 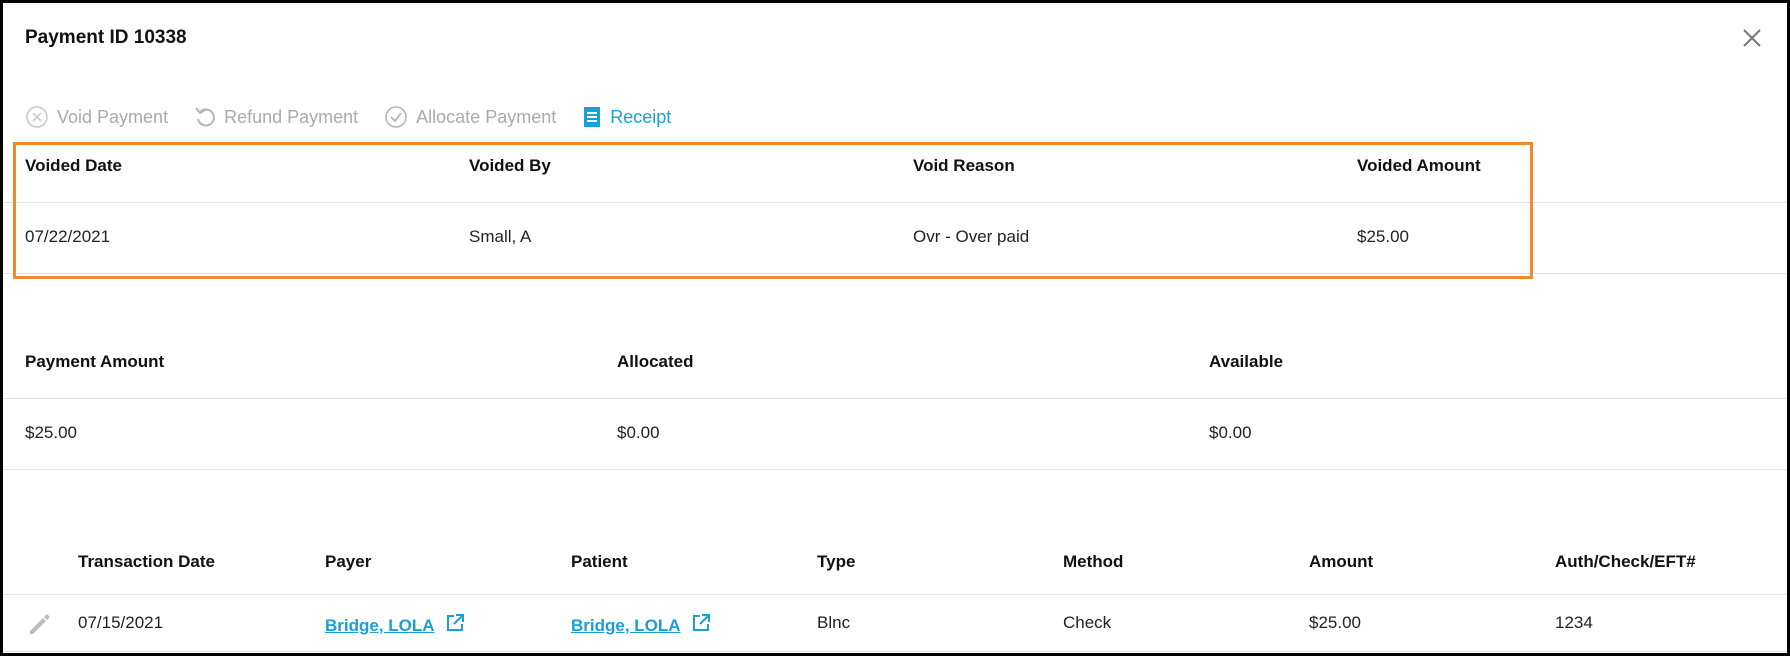 I want to click on edit-pencil-icon, so click(x=39, y=626).